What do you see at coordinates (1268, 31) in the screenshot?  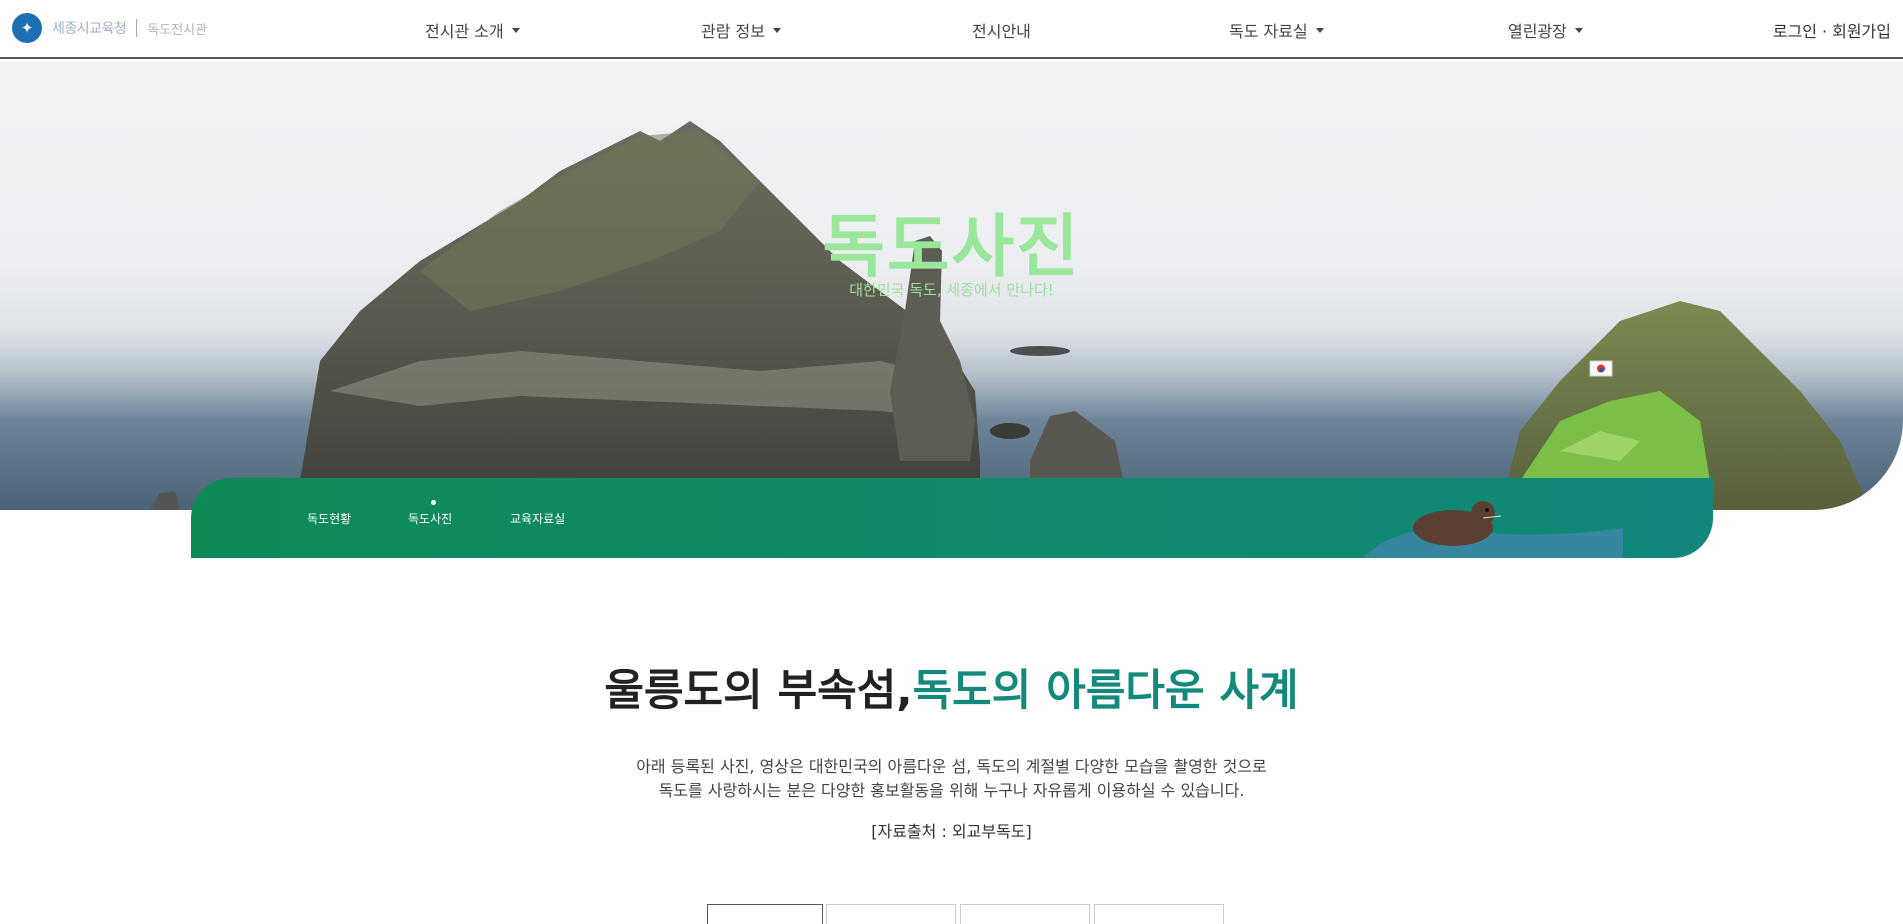 I see `nav-label: 독도 자료실` at bounding box center [1268, 31].